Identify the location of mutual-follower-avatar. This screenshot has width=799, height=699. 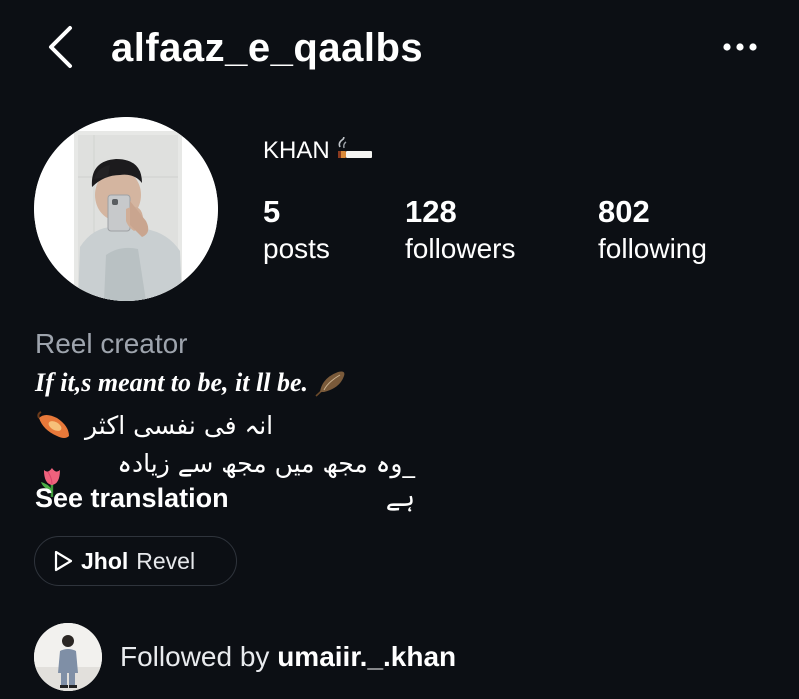
(68, 657).